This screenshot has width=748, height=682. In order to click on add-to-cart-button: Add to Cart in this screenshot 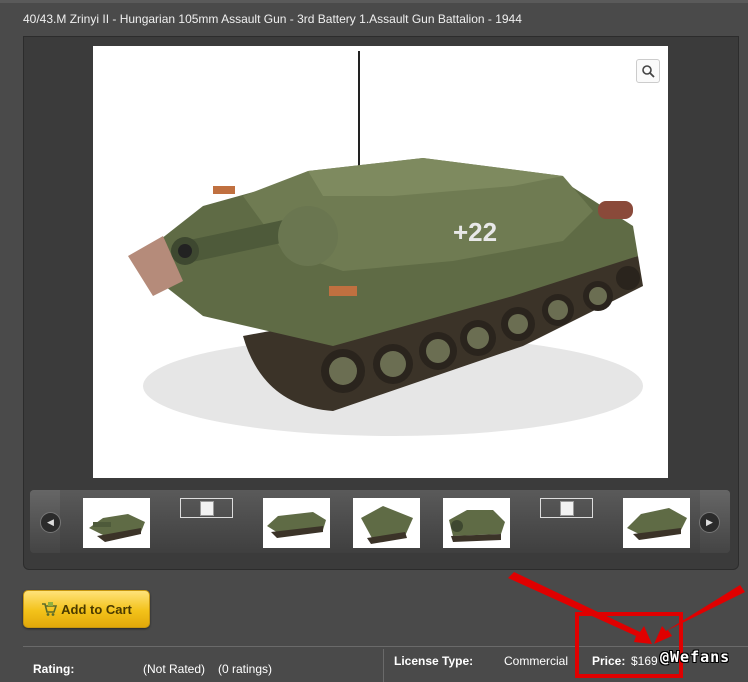, I will do `click(86, 609)`.